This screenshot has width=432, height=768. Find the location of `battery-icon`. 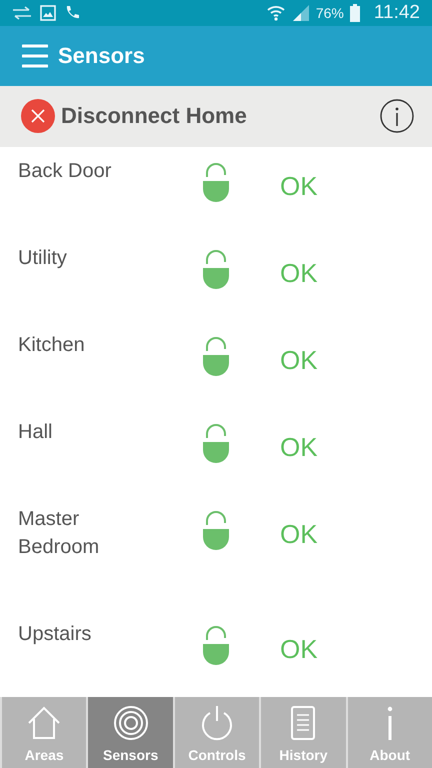

battery-icon is located at coordinates (355, 13).